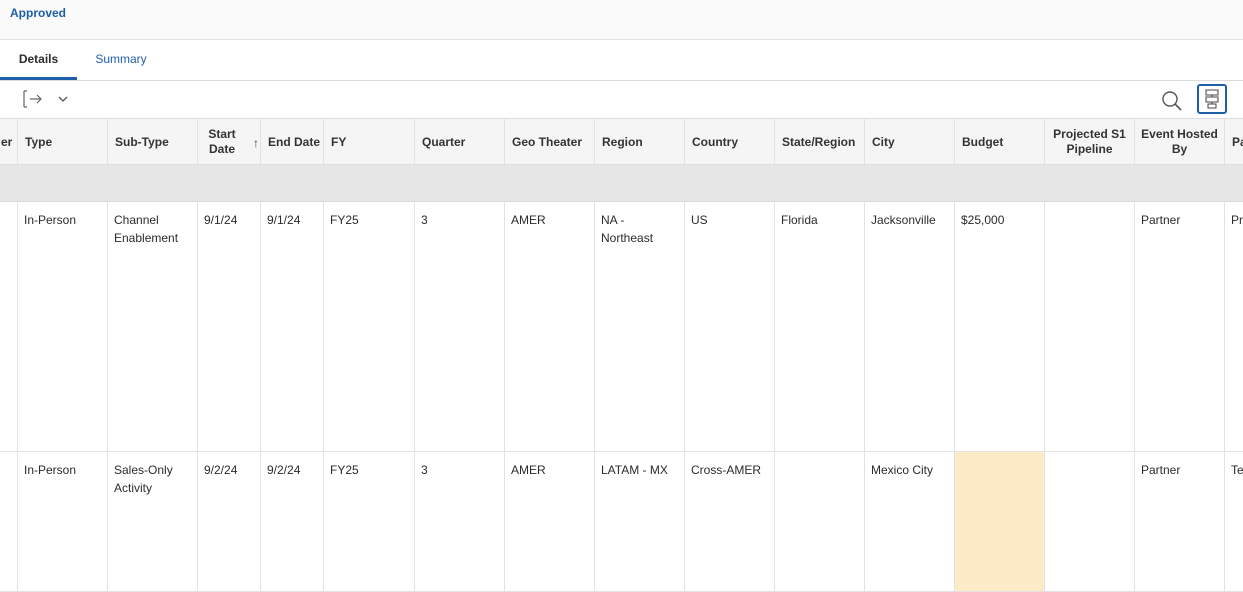  What do you see at coordinates (1000, 326) in the screenshot?
I see `cell-budget: $25,000` at bounding box center [1000, 326].